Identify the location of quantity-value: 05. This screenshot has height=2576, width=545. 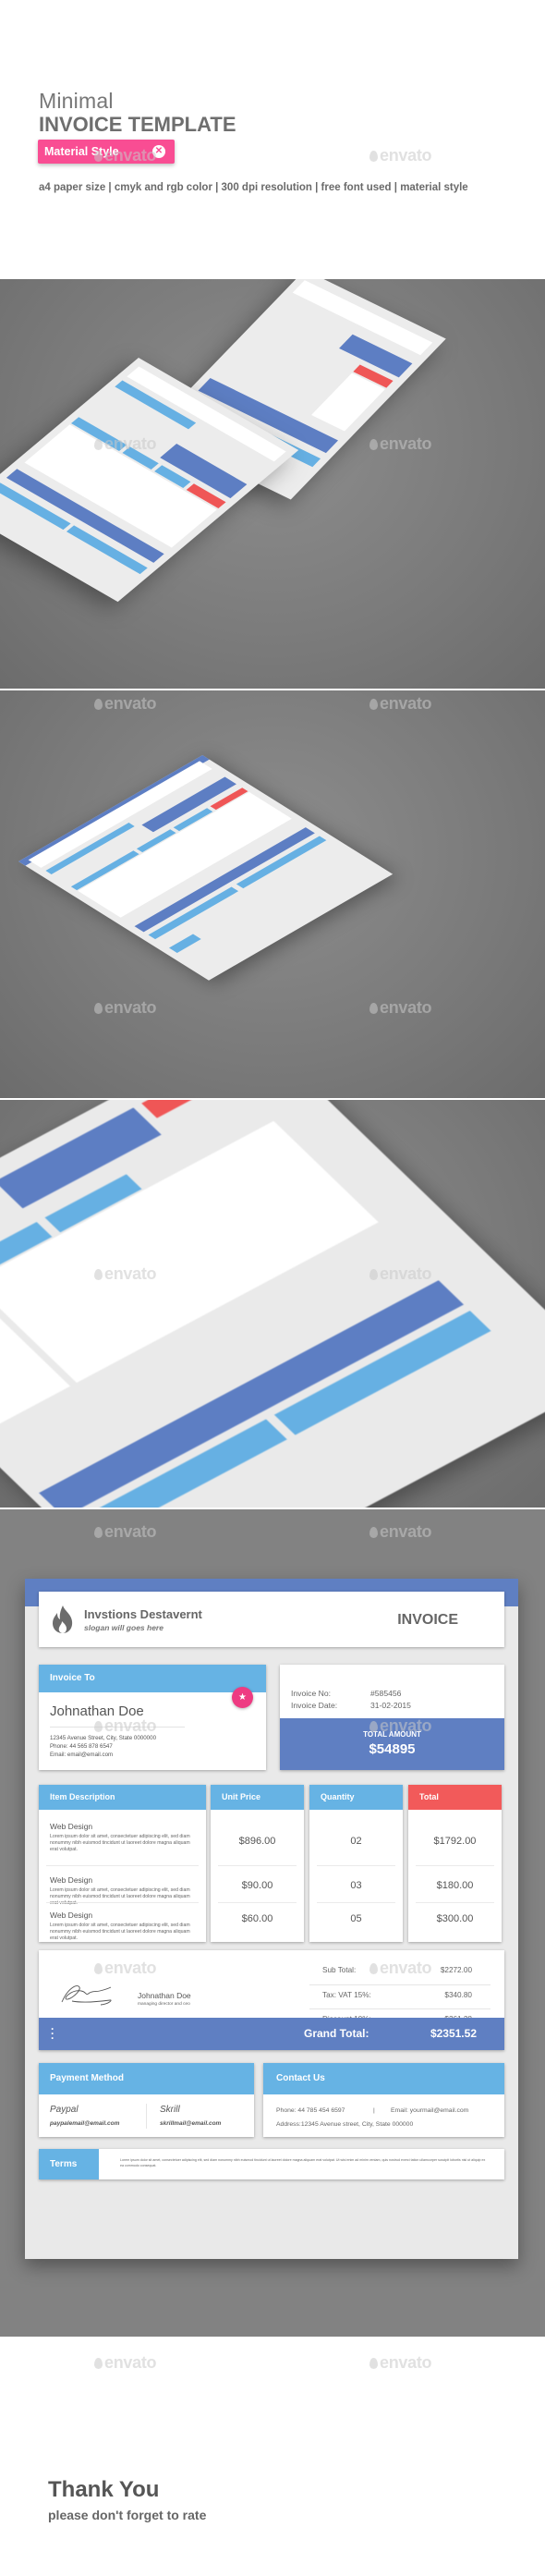
(356, 1918).